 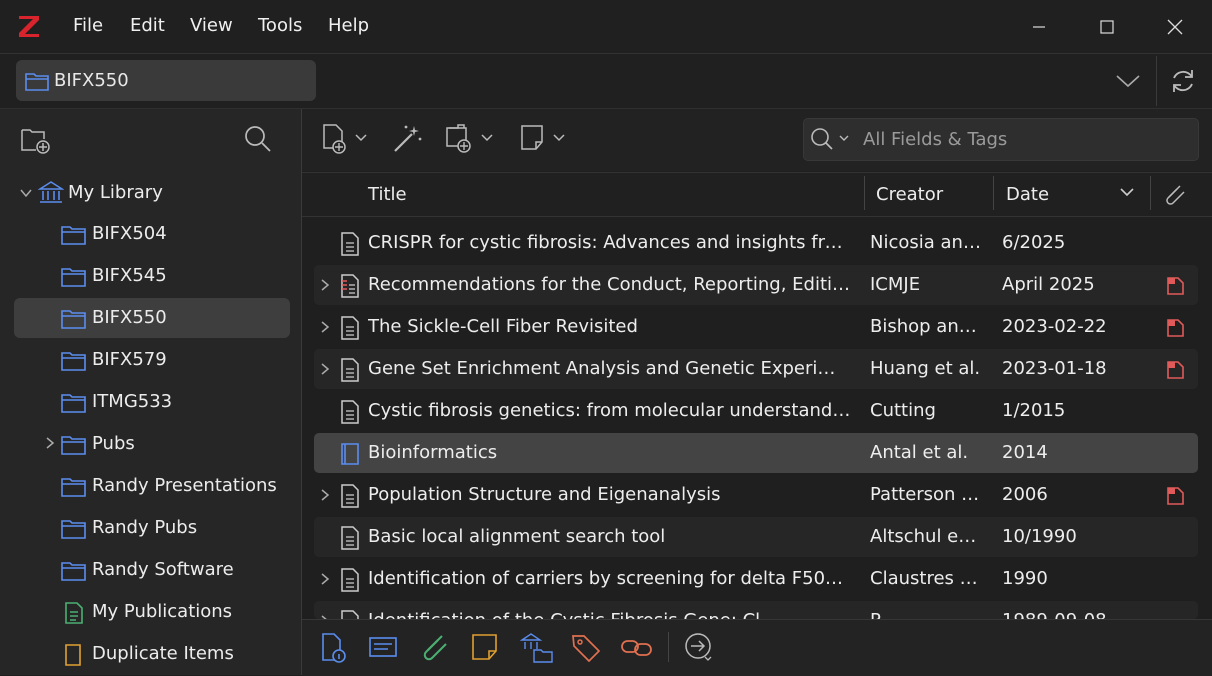 What do you see at coordinates (335, 648) in the screenshot?
I see `info-icon` at bounding box center [335, 648].